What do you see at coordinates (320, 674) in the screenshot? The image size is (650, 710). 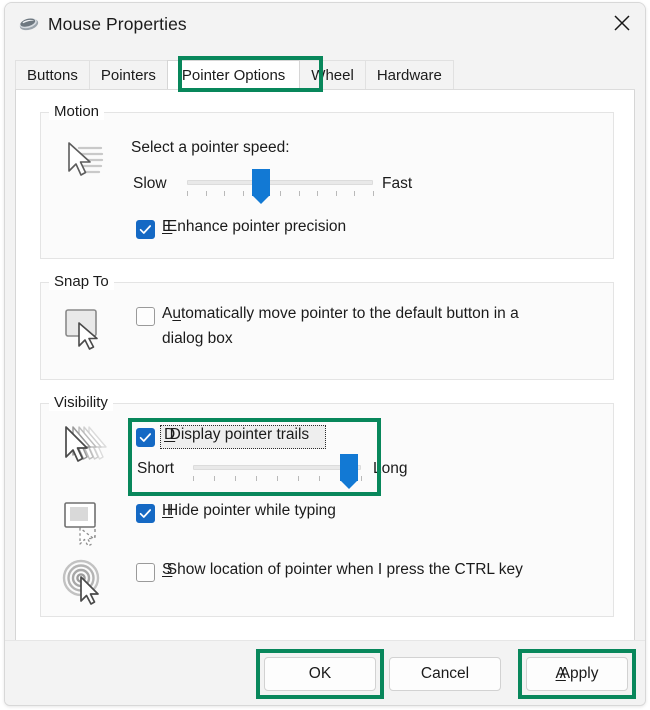 I see `ok-button: OK` at bounding box center [320, 674].